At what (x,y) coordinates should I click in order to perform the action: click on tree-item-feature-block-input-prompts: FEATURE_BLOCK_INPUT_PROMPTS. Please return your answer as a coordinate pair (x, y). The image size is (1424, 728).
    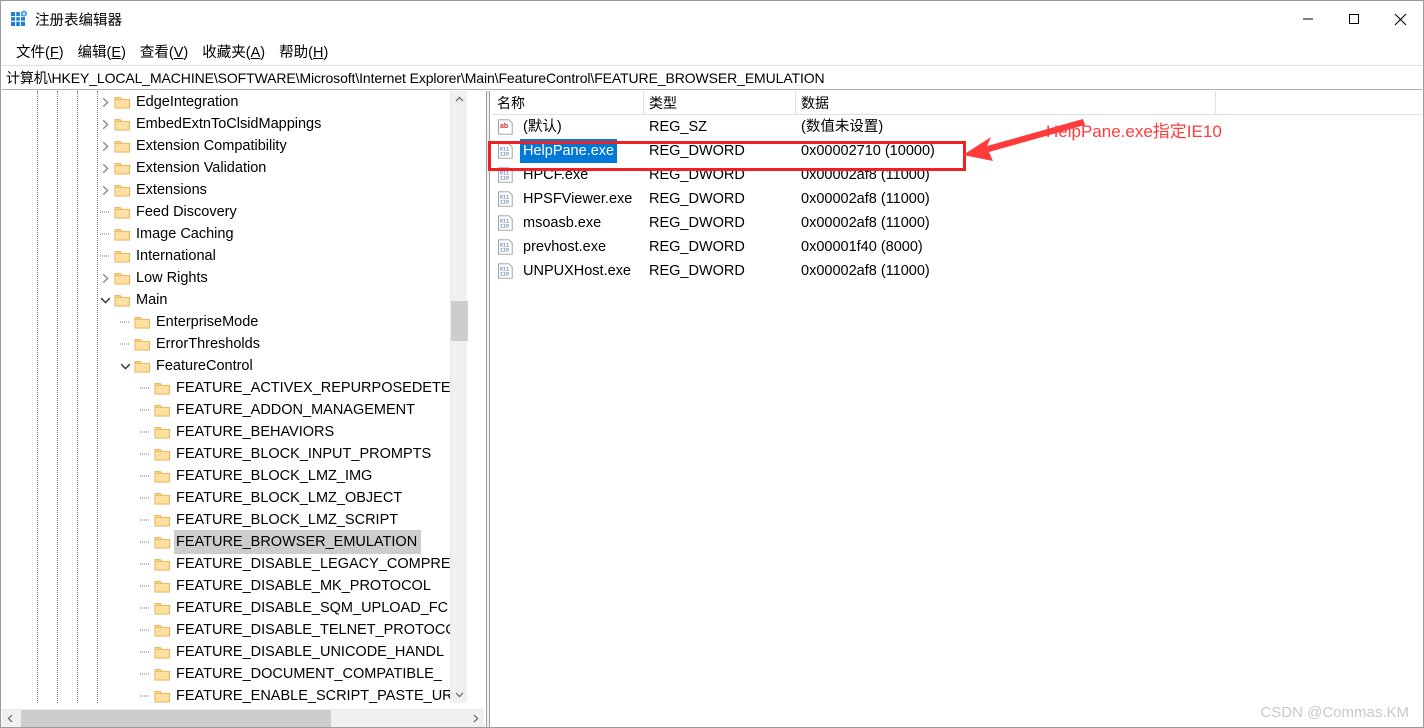
    Looking at the image, I should click on (234, 454).